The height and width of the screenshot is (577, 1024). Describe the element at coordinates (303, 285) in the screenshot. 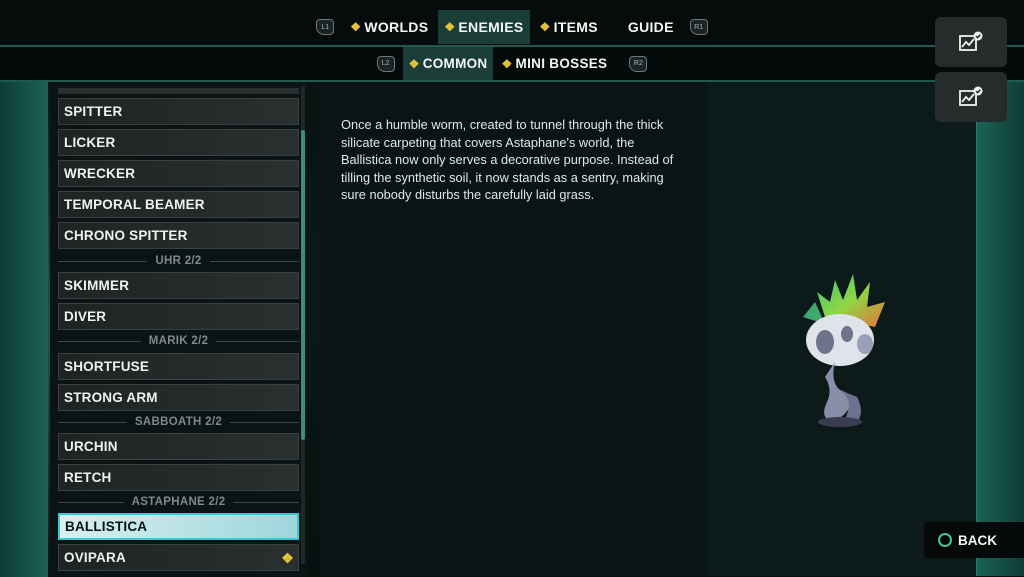

I see `list-scrollbar-thumb` at that location.